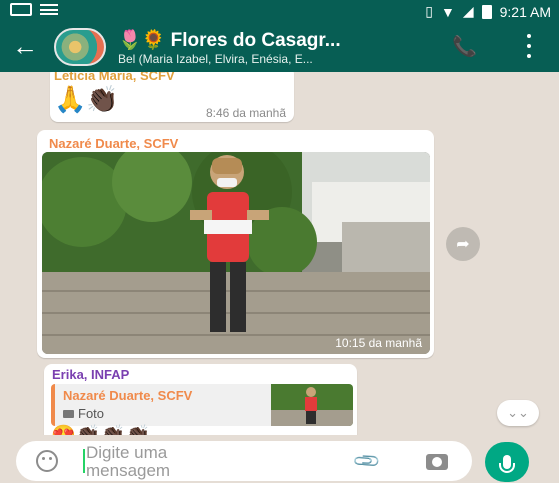 Image resolution: width=559 pixels, height=483 pixels. I want to click on quoted-type: Foto, so click(83, 413).